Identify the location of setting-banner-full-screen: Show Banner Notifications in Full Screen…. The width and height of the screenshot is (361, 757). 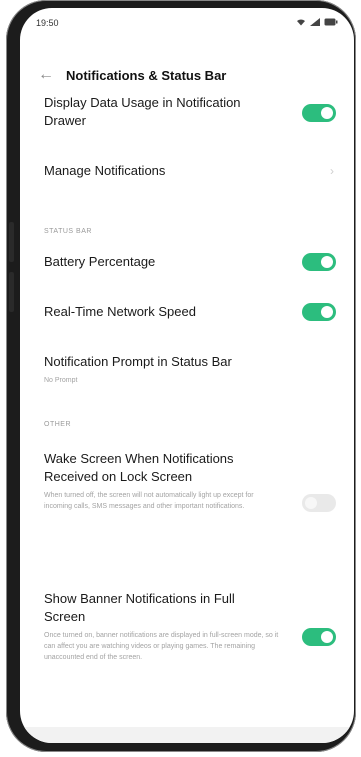
(190, 645).